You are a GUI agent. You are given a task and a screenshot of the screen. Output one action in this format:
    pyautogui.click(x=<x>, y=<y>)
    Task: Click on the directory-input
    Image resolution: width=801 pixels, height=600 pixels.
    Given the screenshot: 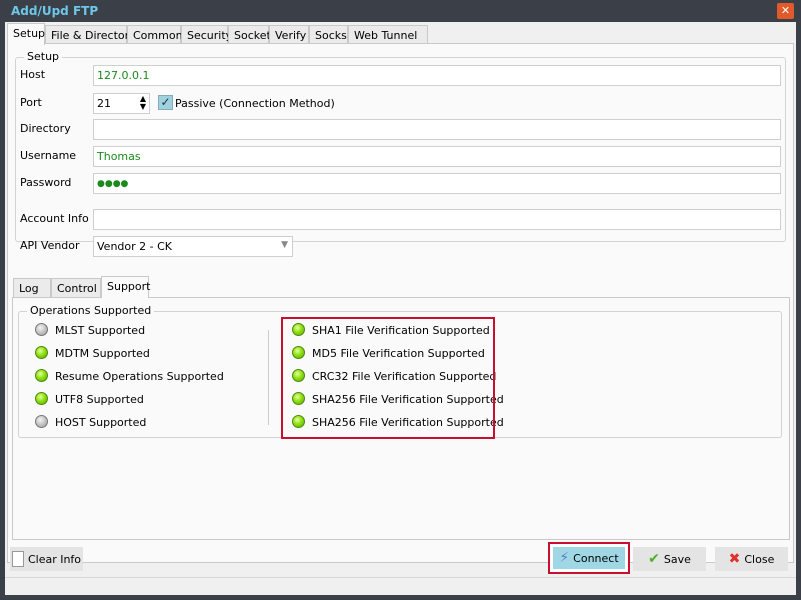 What is the action you would take?
    pyautogui.click(x=437, y=129)
    